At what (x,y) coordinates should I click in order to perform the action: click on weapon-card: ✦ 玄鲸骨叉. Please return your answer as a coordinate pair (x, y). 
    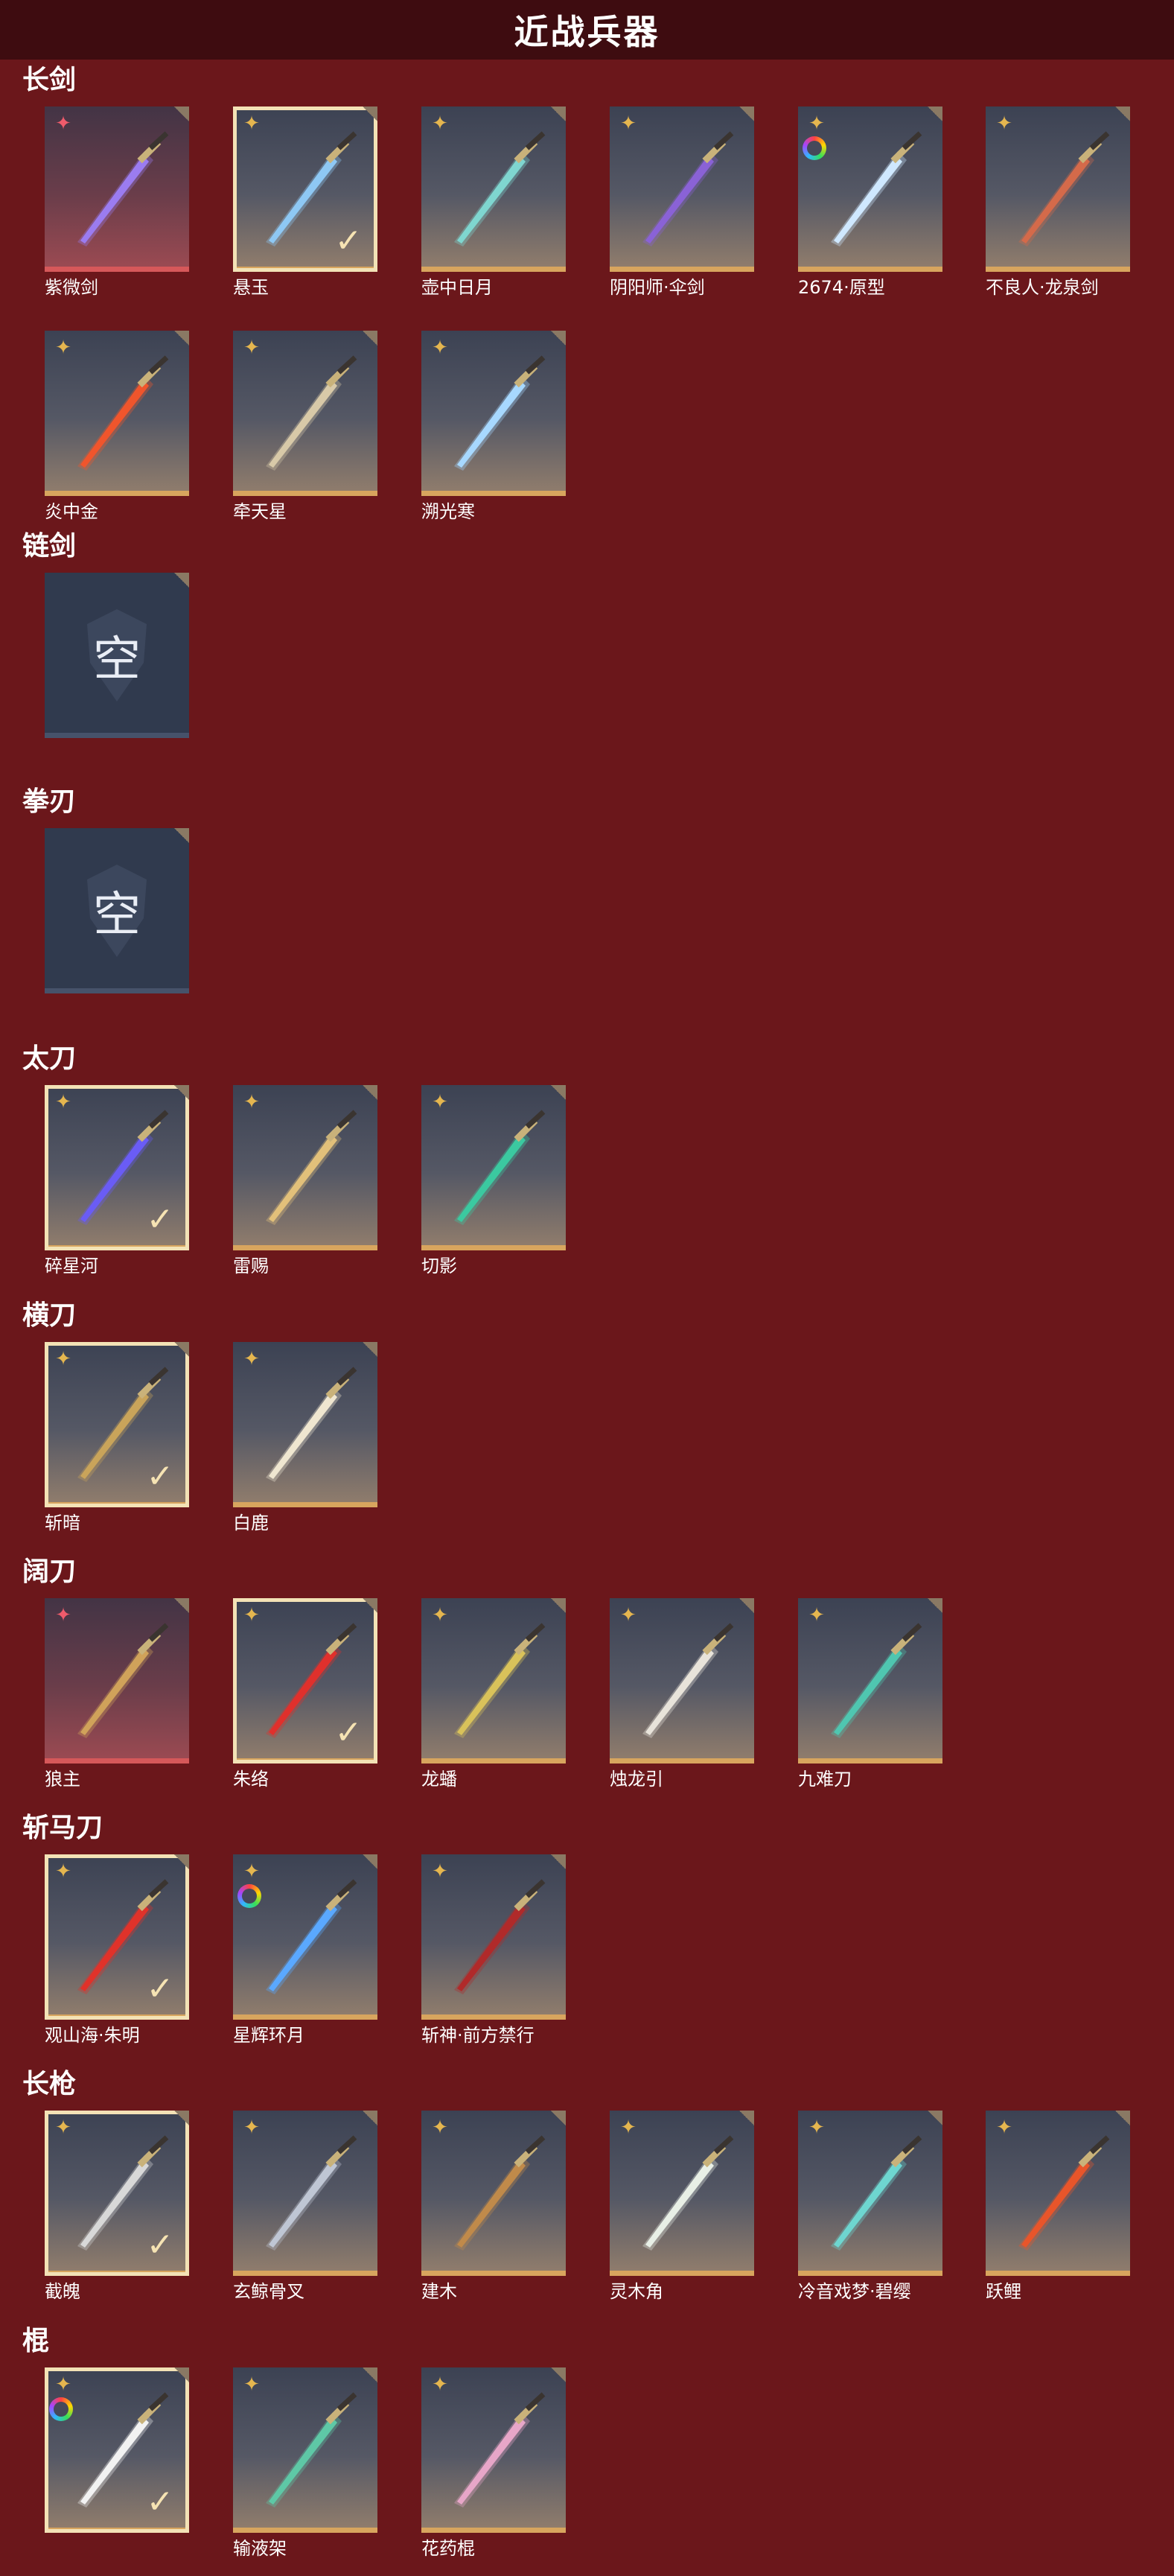
    Looking at the image, I should click on (305, 2206).